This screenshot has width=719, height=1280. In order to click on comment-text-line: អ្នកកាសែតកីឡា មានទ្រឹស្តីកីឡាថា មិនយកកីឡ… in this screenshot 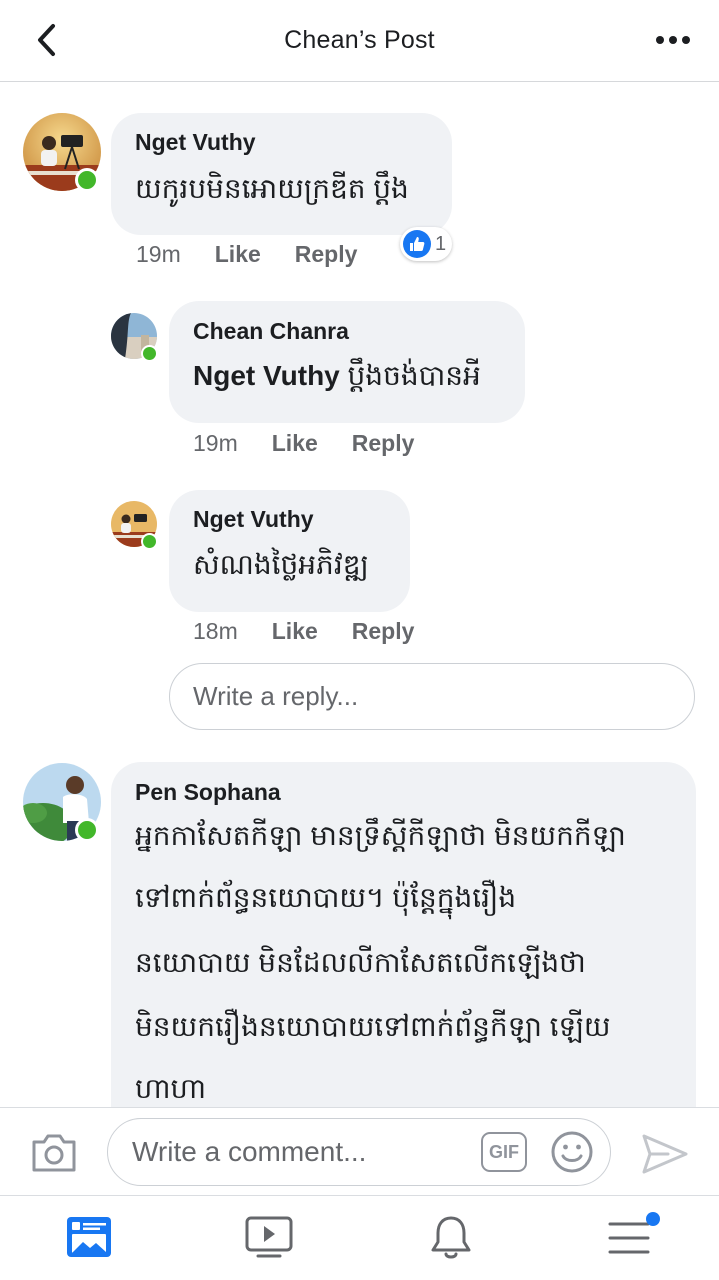, I will do `click(380, 835)`.